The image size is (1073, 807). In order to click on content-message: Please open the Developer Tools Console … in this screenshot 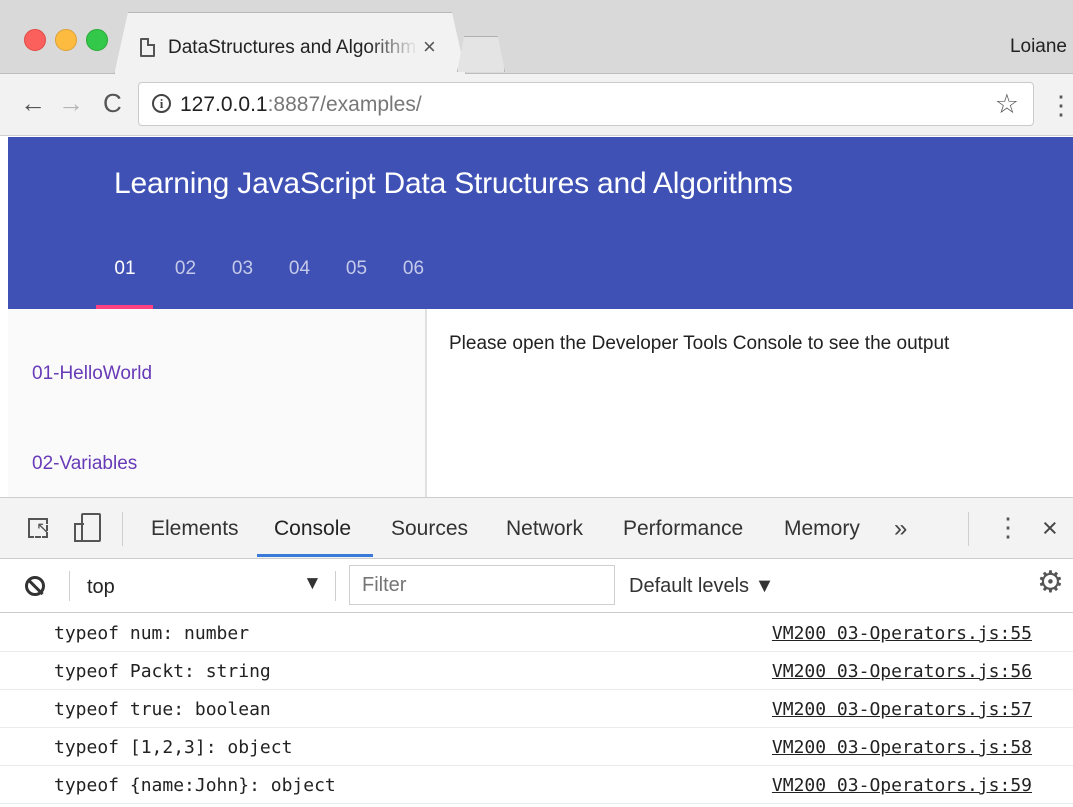, I will do `click(699, 343)`.